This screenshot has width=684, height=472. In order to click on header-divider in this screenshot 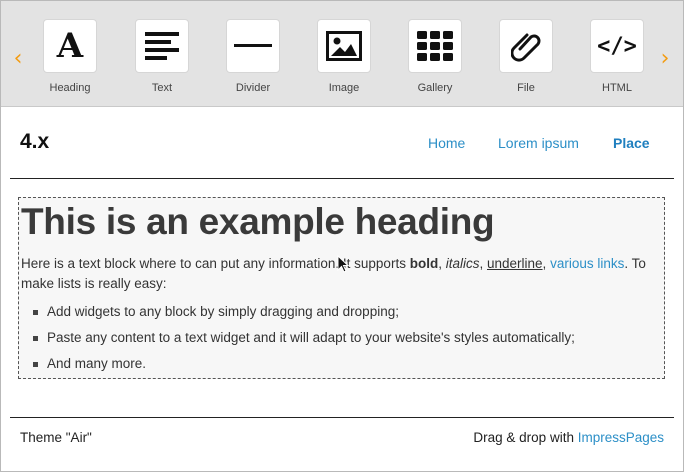, I will do `click(342, 178)`.